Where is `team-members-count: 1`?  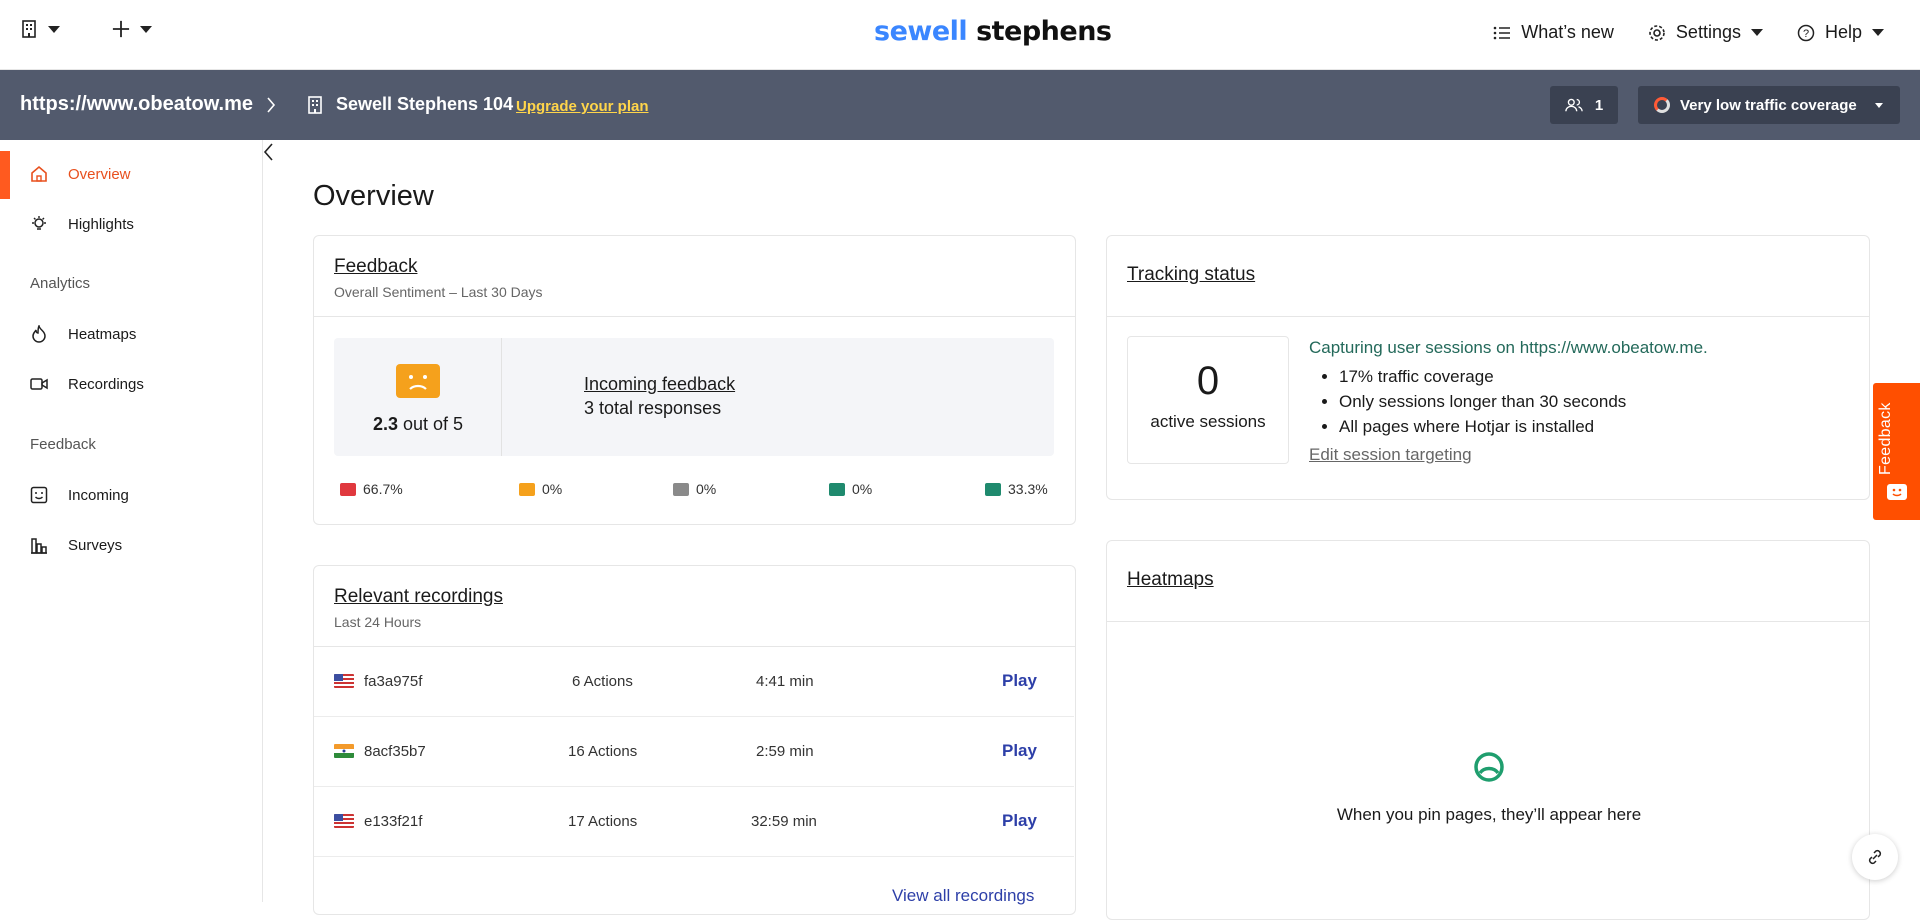 team-members-count: 1 is located at coordinates (1599, 105).